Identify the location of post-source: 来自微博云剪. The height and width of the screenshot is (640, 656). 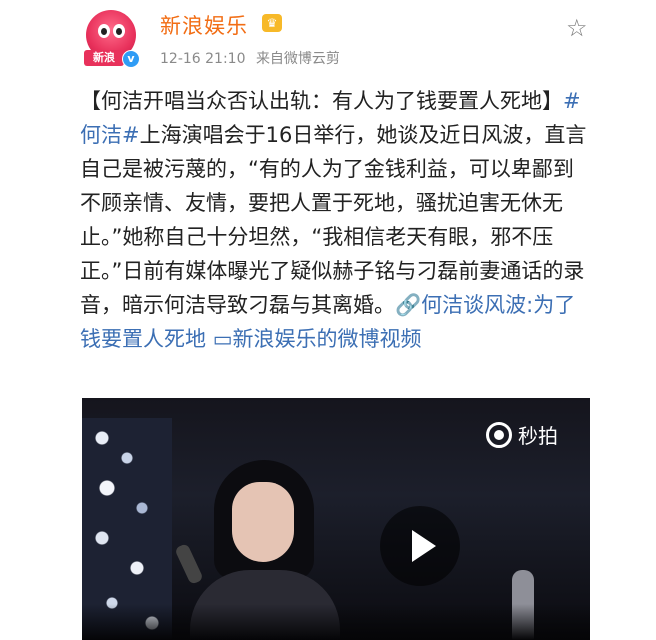
(298, 59).